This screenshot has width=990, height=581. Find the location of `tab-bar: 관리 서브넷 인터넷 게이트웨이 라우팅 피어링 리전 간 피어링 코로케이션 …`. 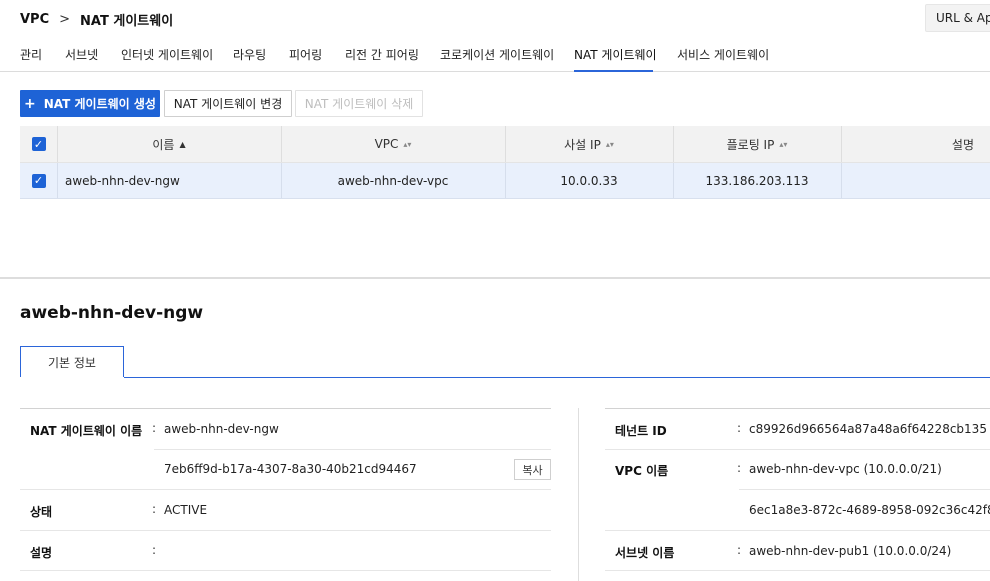

tab-bar: 관리 서브넷 인터넷 게이트웨이 라우팅 피어링 리전 간 피어링 코로케이션 … is located at coordinates (495, 56).